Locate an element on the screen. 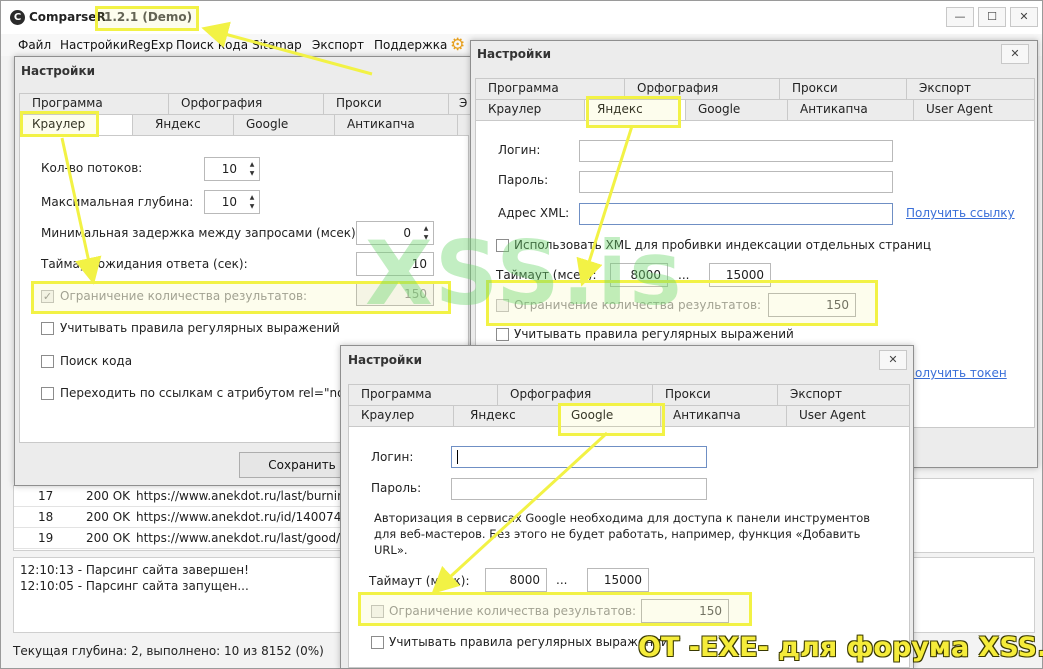  arrow-google-to-limit is located at coordinates (520, 513).